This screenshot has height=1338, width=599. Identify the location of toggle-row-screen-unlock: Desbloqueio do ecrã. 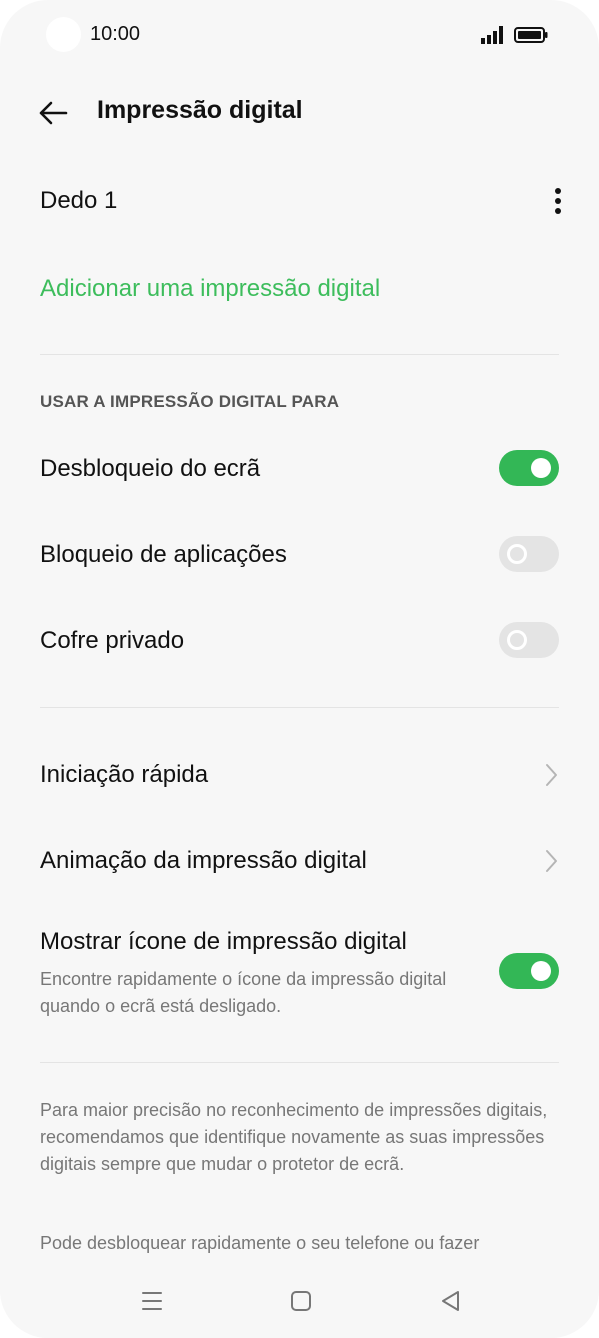
(299, 468).